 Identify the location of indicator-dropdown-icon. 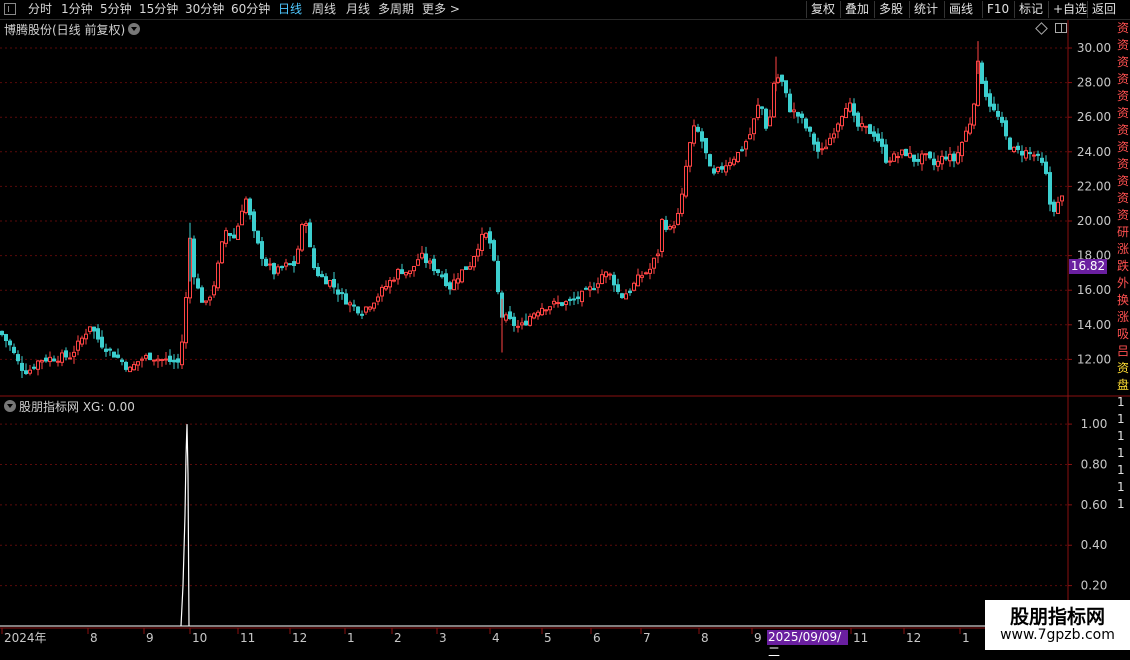
(10, 406).